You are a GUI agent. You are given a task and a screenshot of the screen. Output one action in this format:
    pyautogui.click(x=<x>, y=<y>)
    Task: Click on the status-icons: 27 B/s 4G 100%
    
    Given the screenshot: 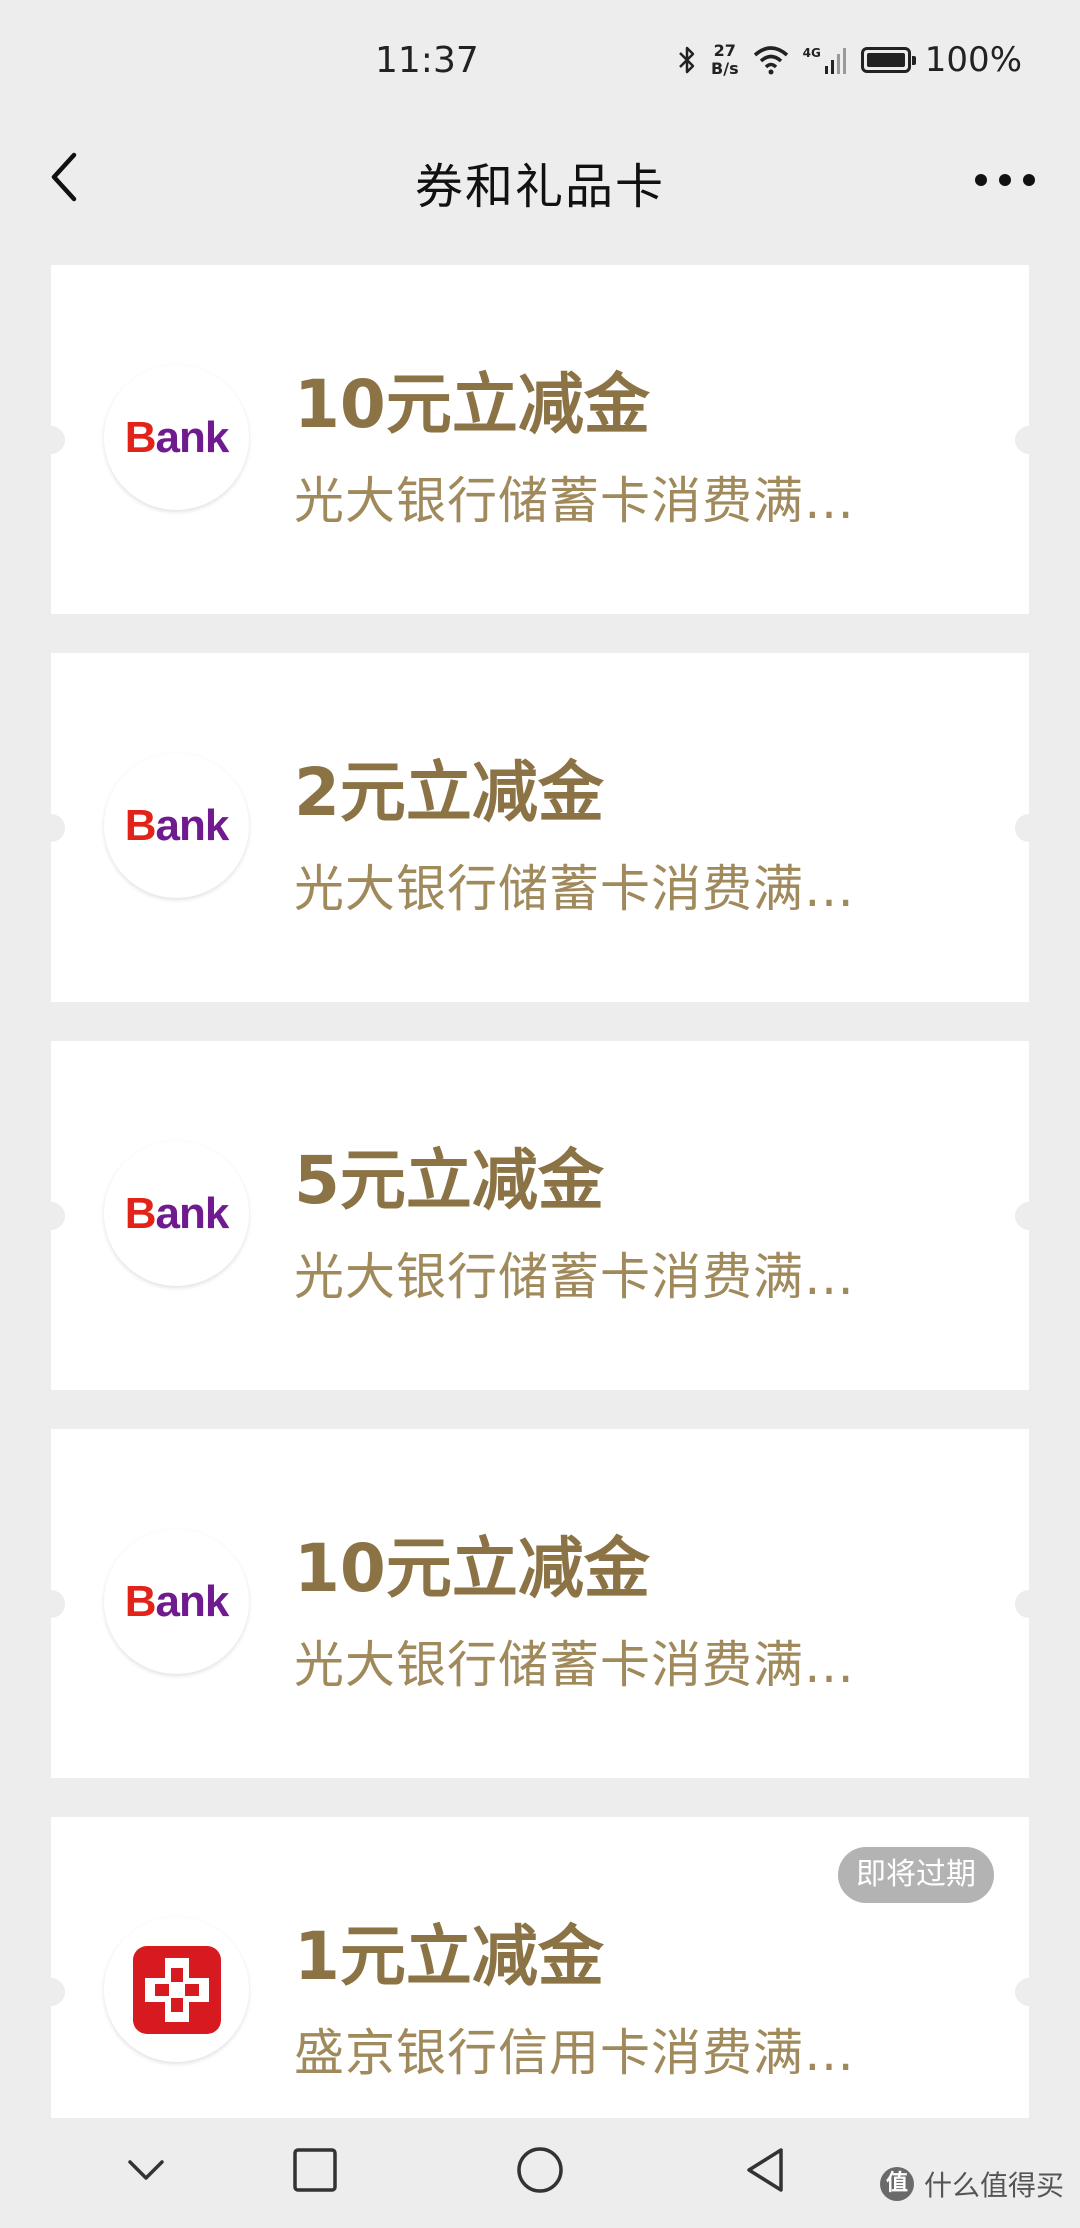 What is the action you would take?
    pyautogui.click(x=849, y=60)
    